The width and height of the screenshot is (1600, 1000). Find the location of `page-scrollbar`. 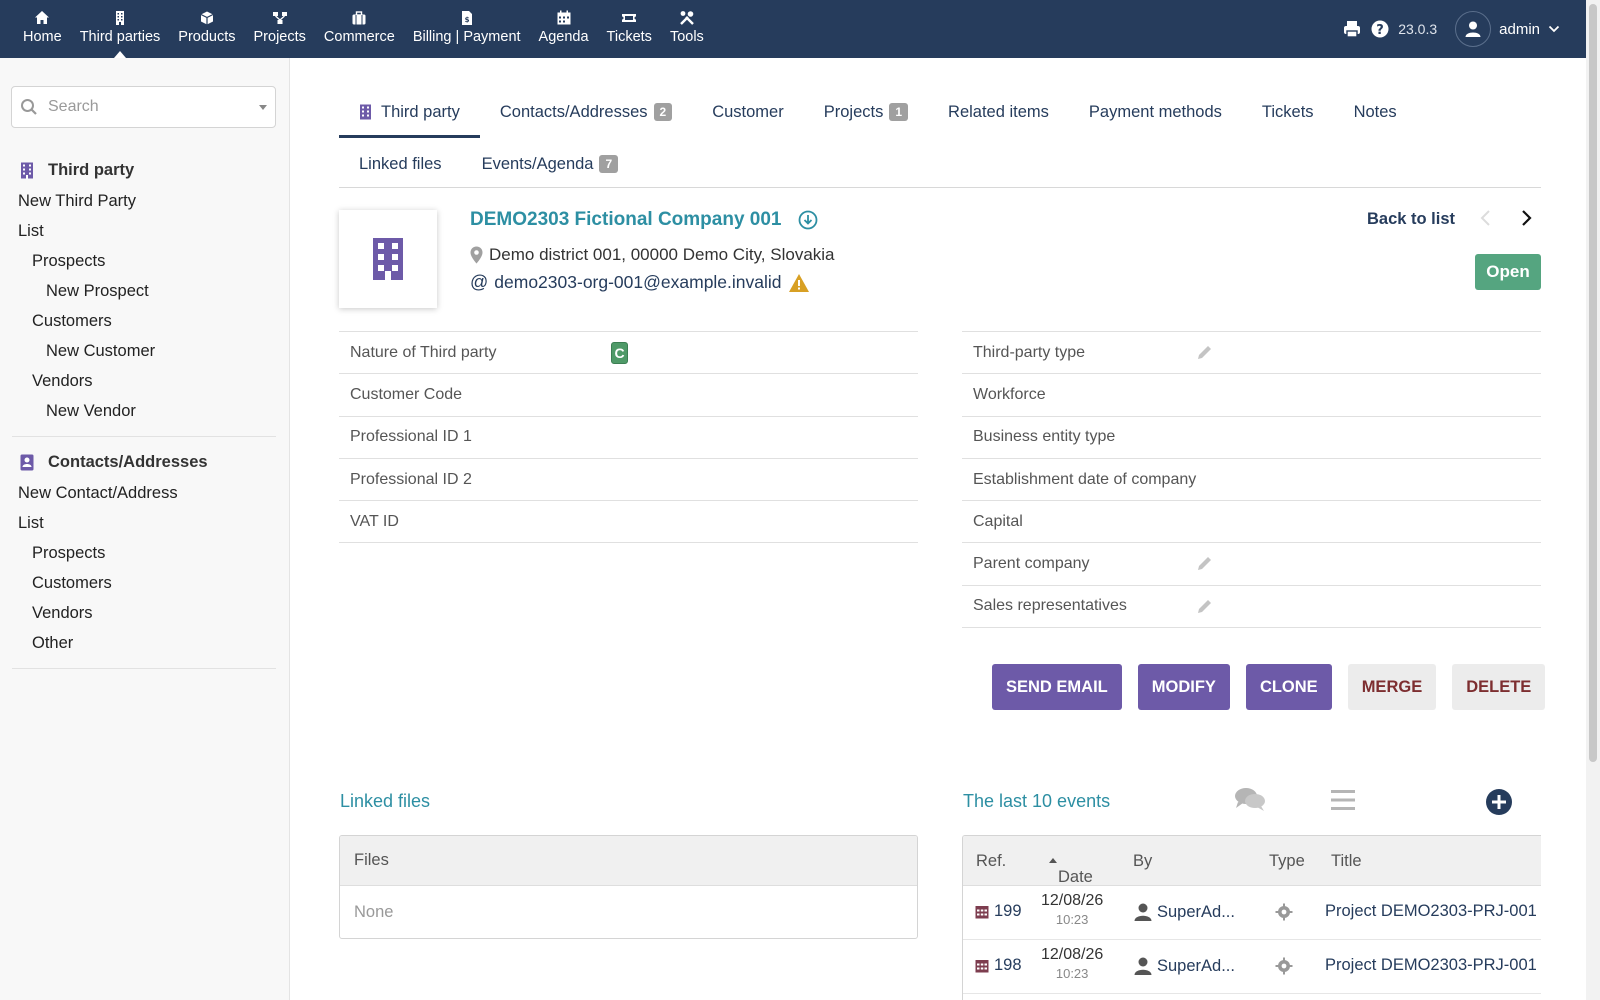

page-scrollbar is located at coordinates (1593, 500).